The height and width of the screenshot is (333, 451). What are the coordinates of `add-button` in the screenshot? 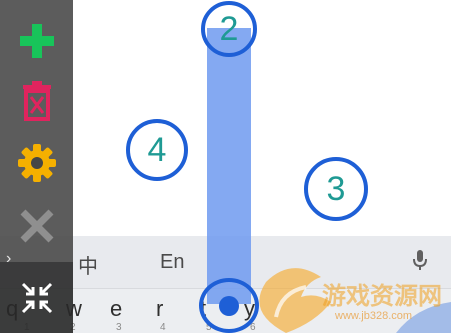 It's located at (36, 41).